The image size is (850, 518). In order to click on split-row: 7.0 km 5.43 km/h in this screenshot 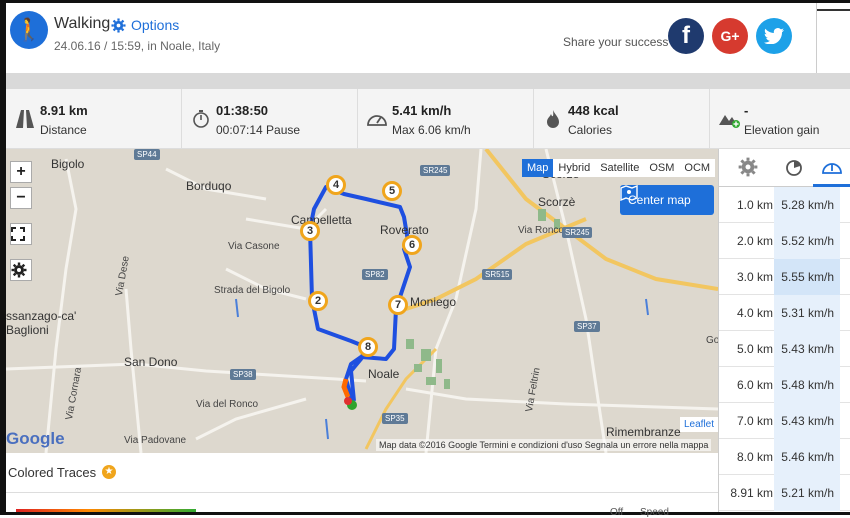, I will do `click(784, 421)`.